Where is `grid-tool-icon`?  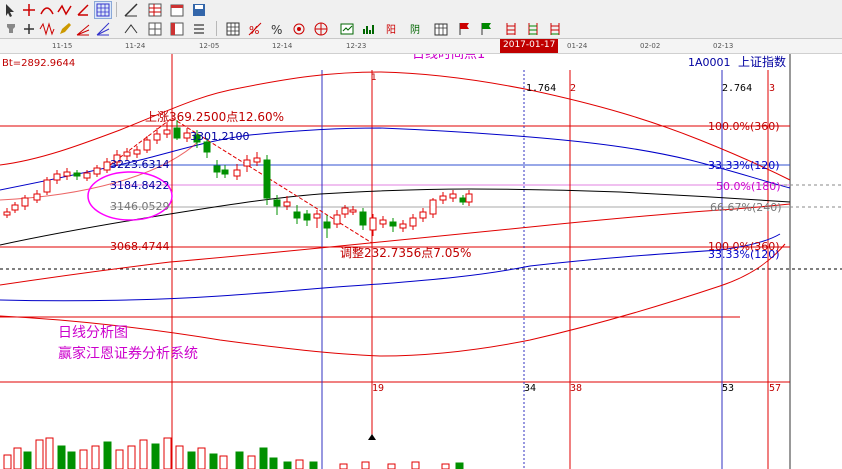
grid-tool-icon is located at coordinates (103, 10).